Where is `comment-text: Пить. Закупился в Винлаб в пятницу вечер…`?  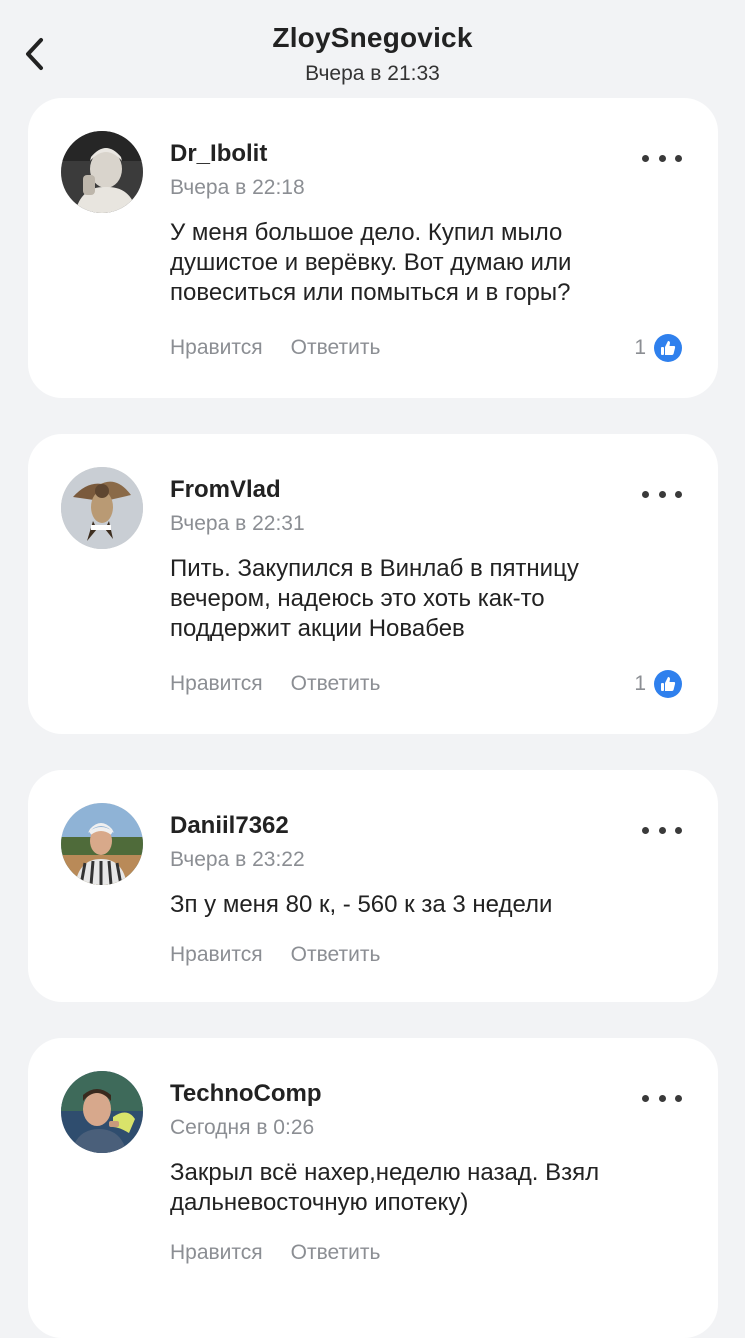
comment-text: Пить. Закупился в Винлаб в пятницу вечер… is located at coordinates (374, 598).